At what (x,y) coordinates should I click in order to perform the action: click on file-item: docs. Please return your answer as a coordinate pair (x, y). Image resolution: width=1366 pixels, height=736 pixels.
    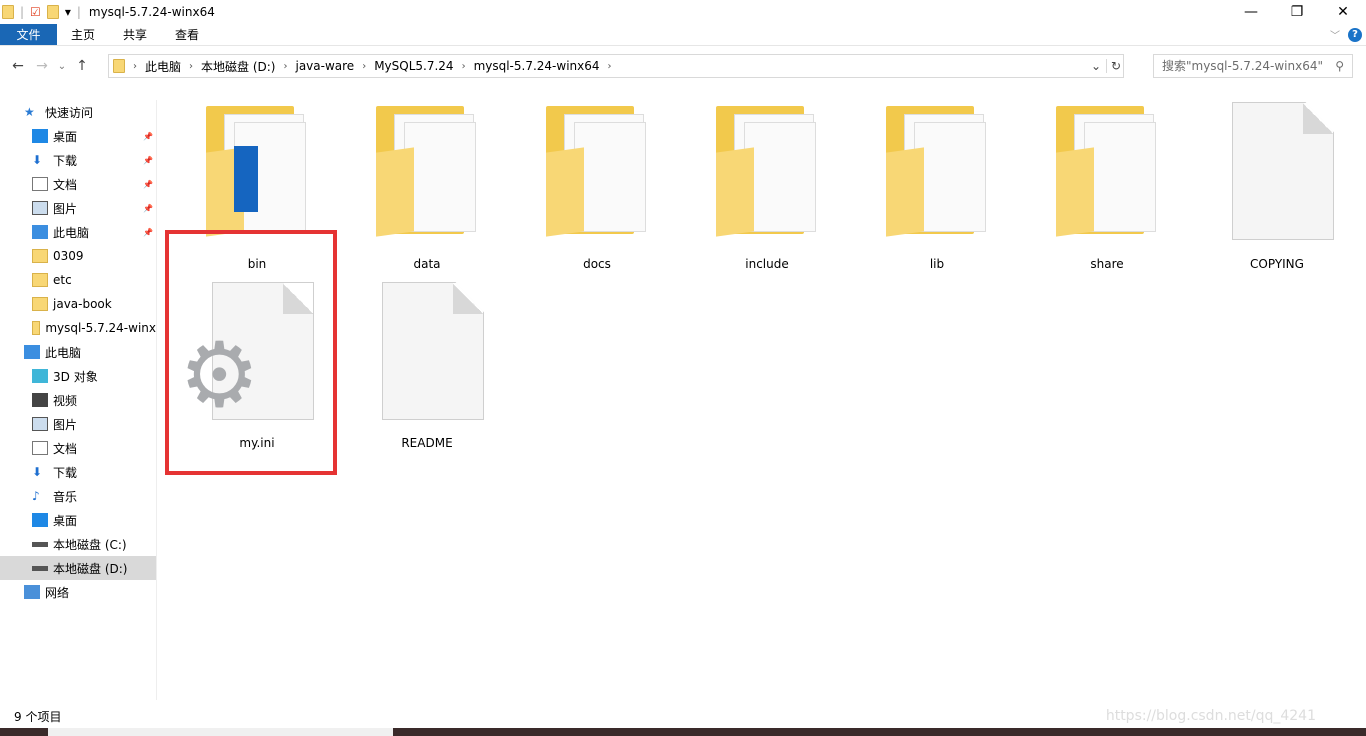
    Looking at the image, I should click on (597, 185).